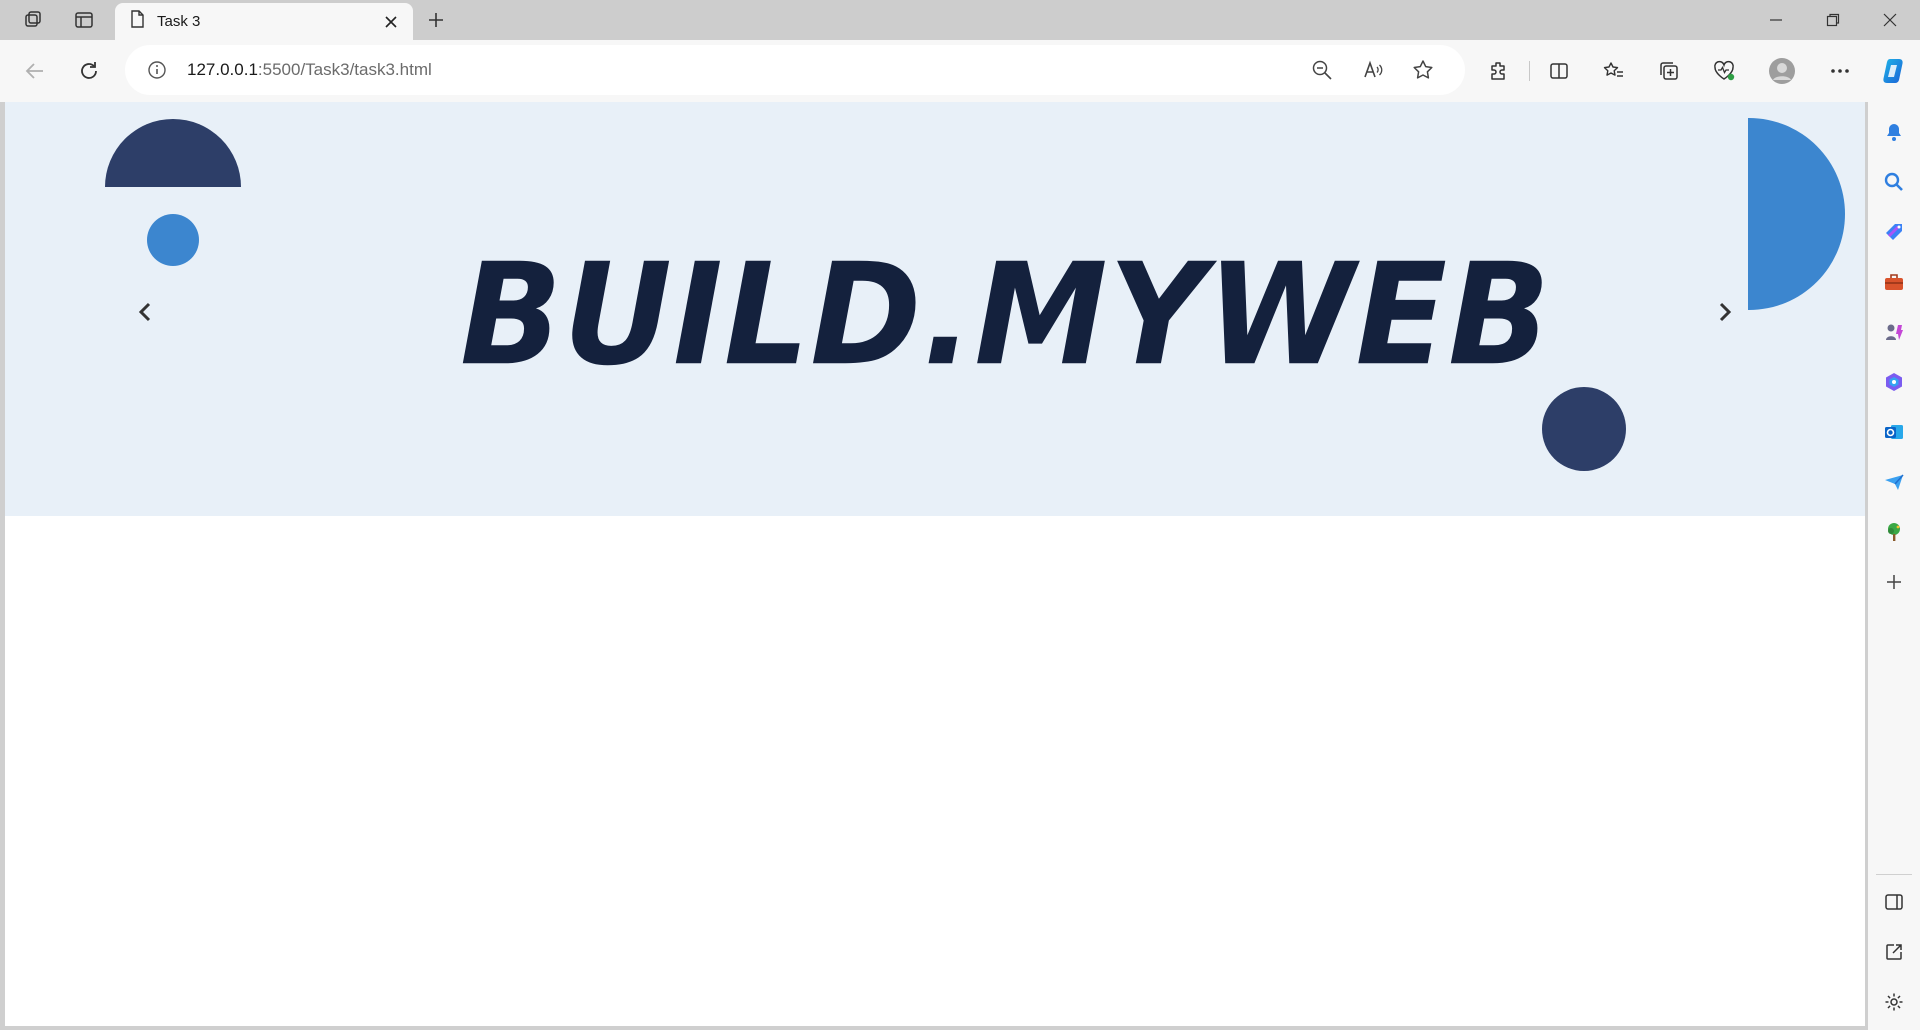 This screenshot has width=1920, height=1030. I want to click on copilot-icon, so click(1893, 71).